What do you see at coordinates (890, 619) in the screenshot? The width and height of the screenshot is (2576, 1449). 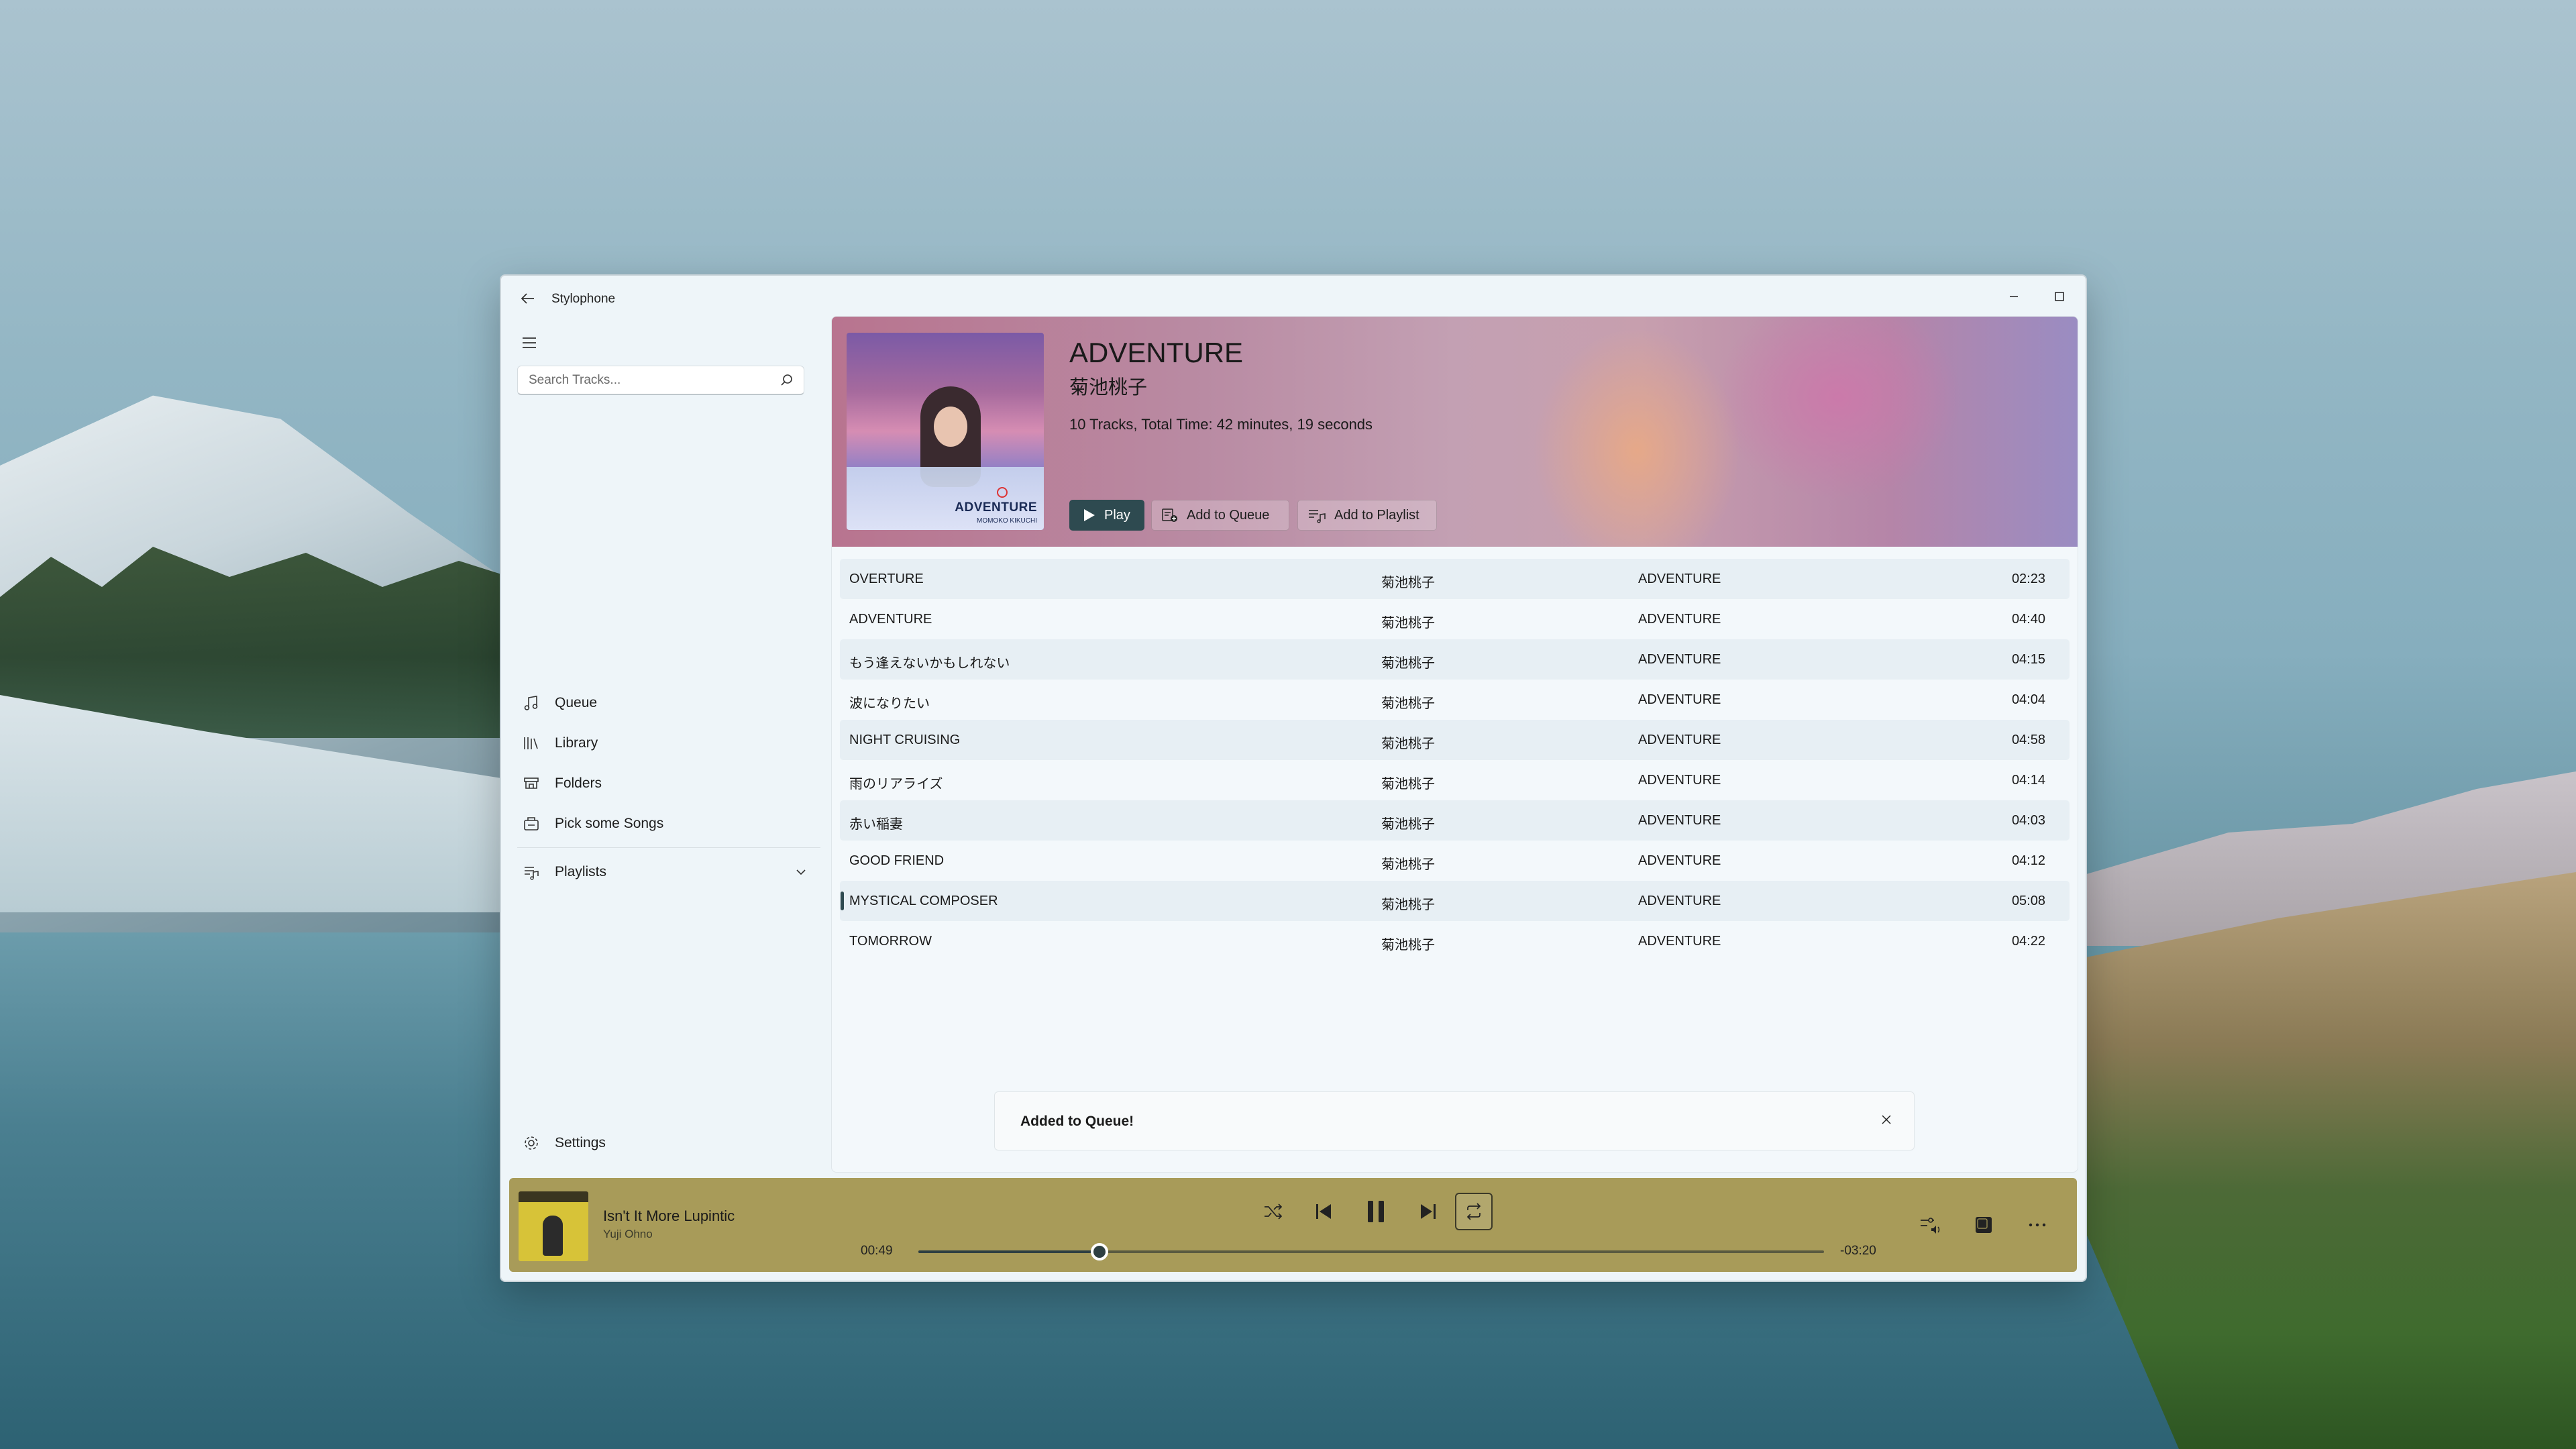 I see `track-title: ADVENTURE` at bounding box center [890, 619].